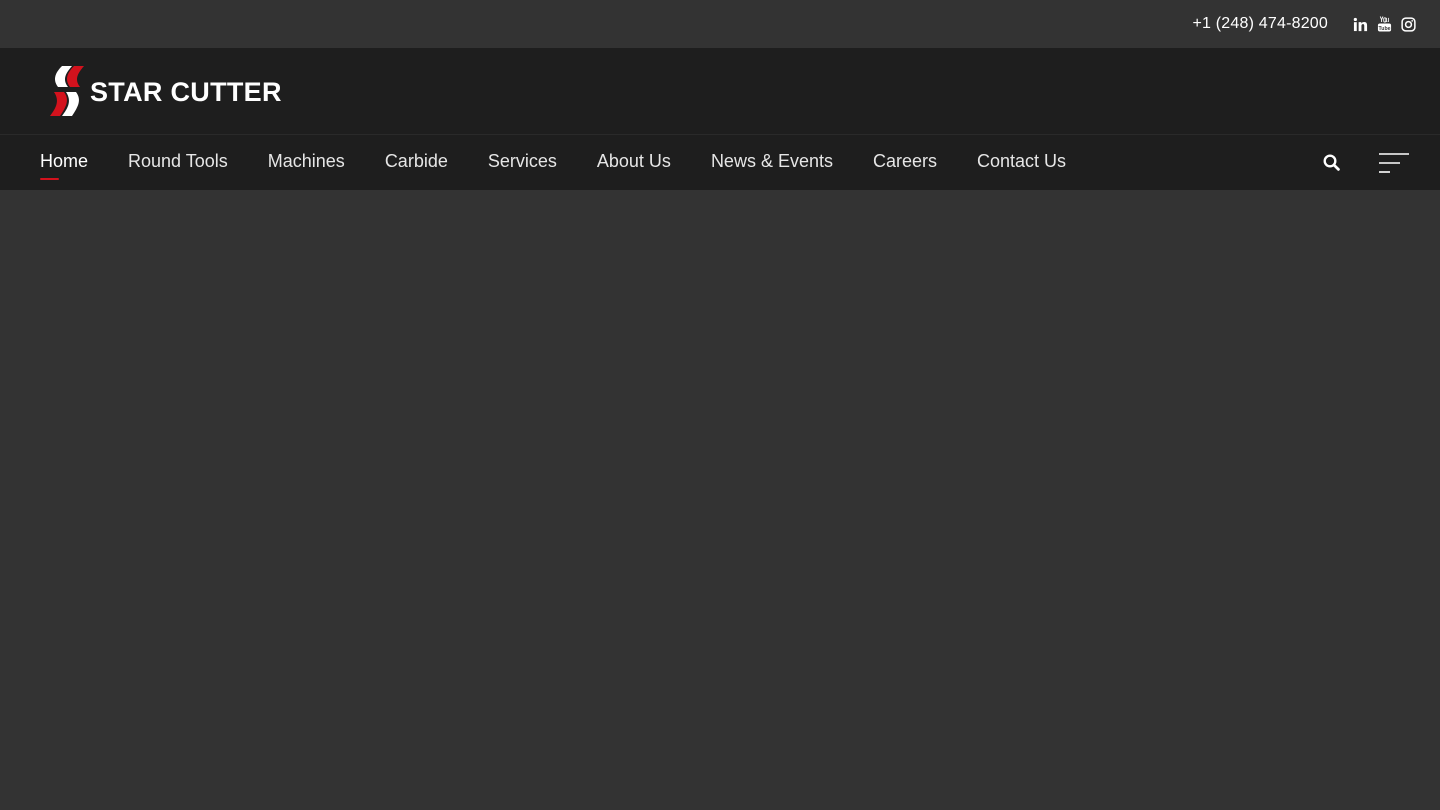 The height and width of the screenshot is (810, 1440). What do you see at coordinates (1384, 29) in the screenshot?
I see `svg-text: Tube` at bounding box center [1384, 29].